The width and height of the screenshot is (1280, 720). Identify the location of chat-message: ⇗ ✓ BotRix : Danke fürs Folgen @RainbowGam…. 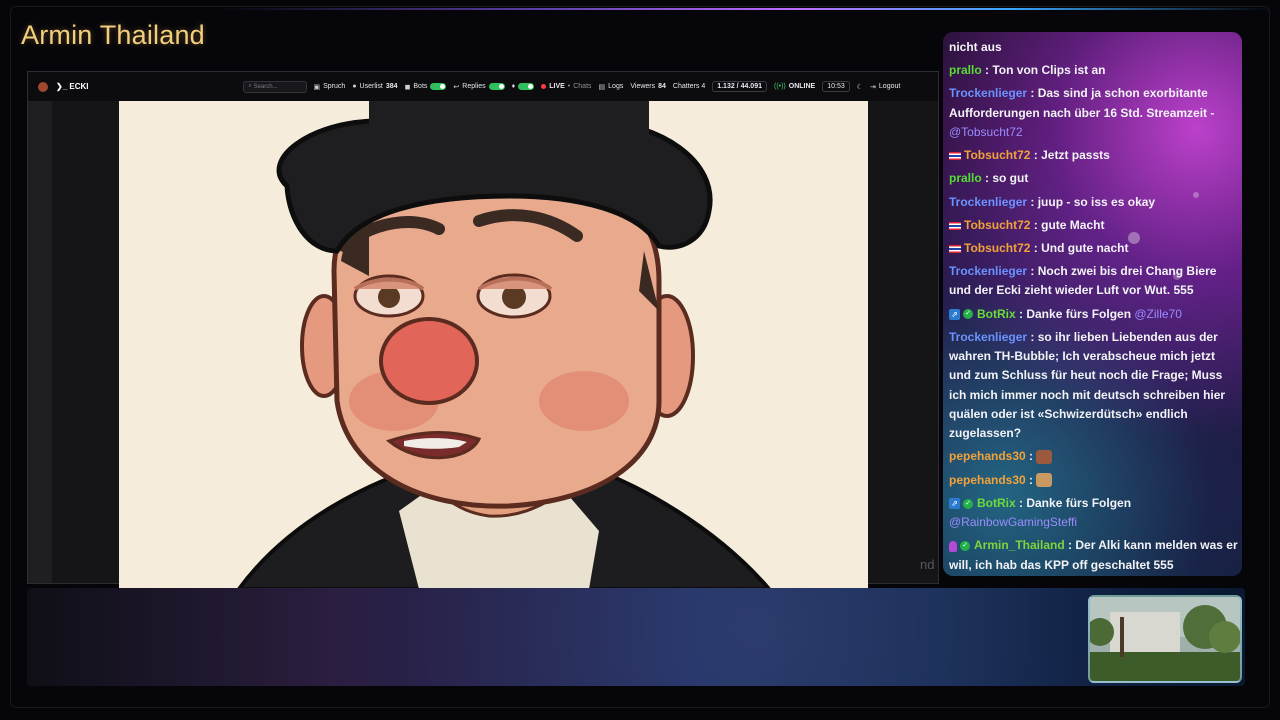
(1040, 512).